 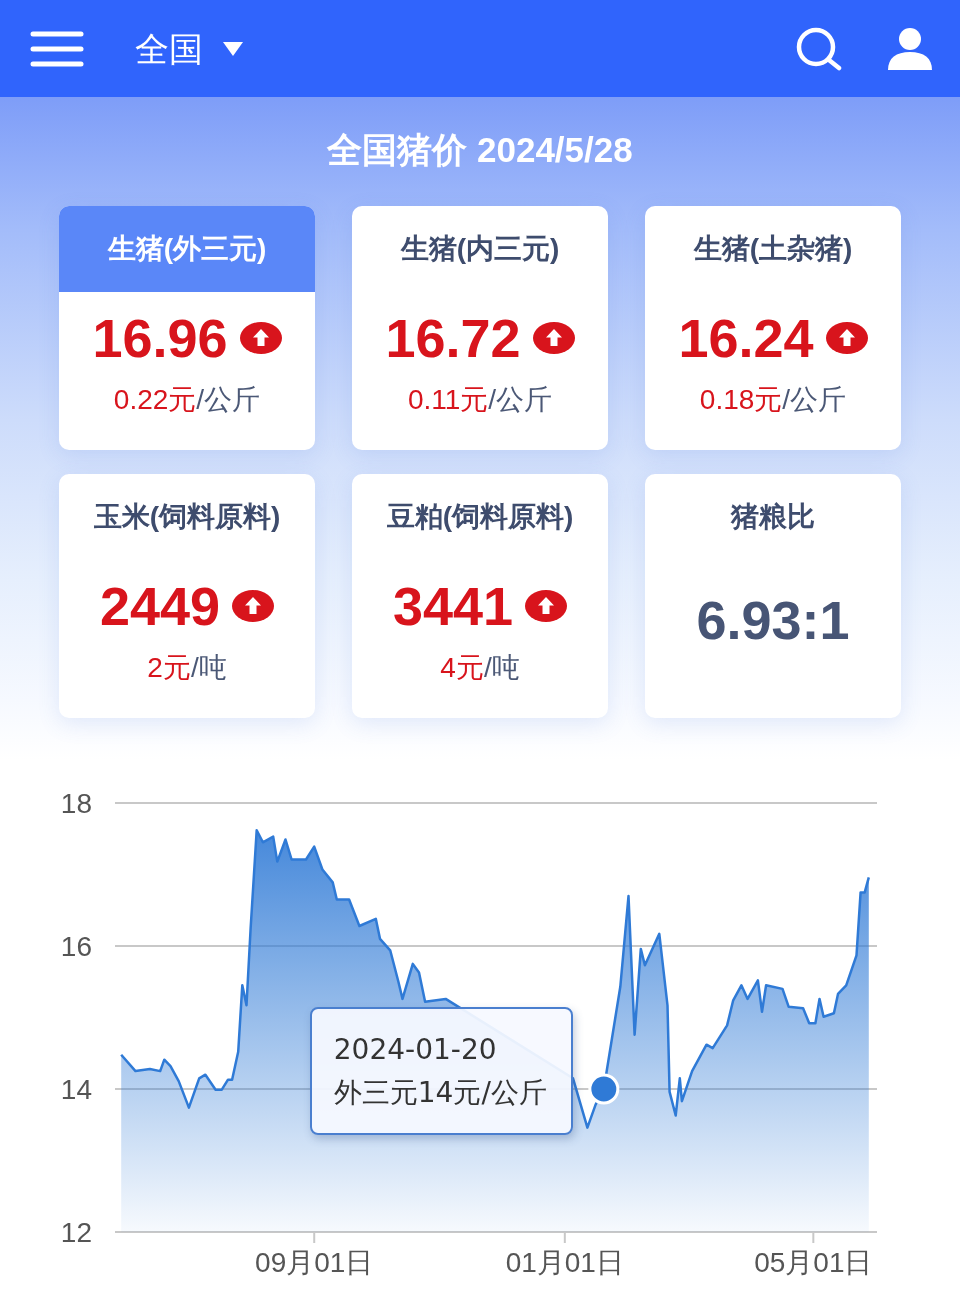 I want to click on y-axis-label: 14, so click(x=76, y=1089).